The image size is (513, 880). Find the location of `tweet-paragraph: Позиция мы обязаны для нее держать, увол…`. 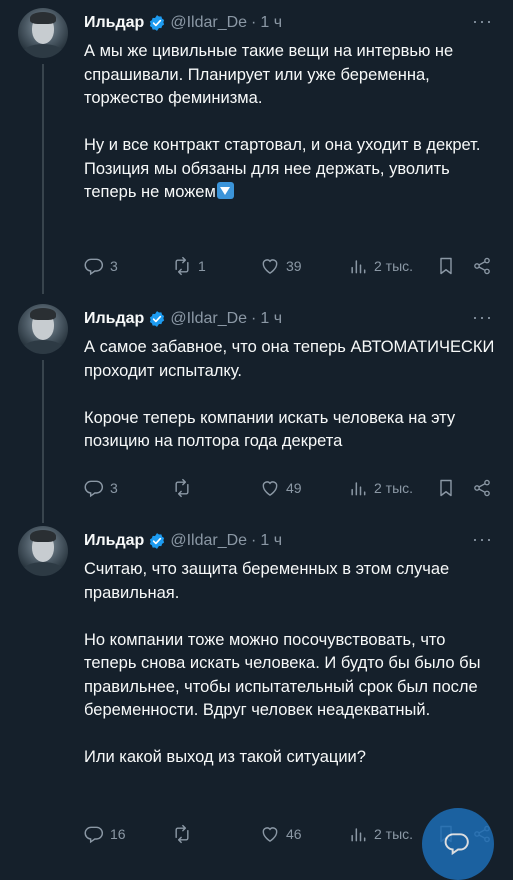

tweet-paragraph: Позиция мы обязаны для нее держать, увол… is located at coordinates (291, 181).